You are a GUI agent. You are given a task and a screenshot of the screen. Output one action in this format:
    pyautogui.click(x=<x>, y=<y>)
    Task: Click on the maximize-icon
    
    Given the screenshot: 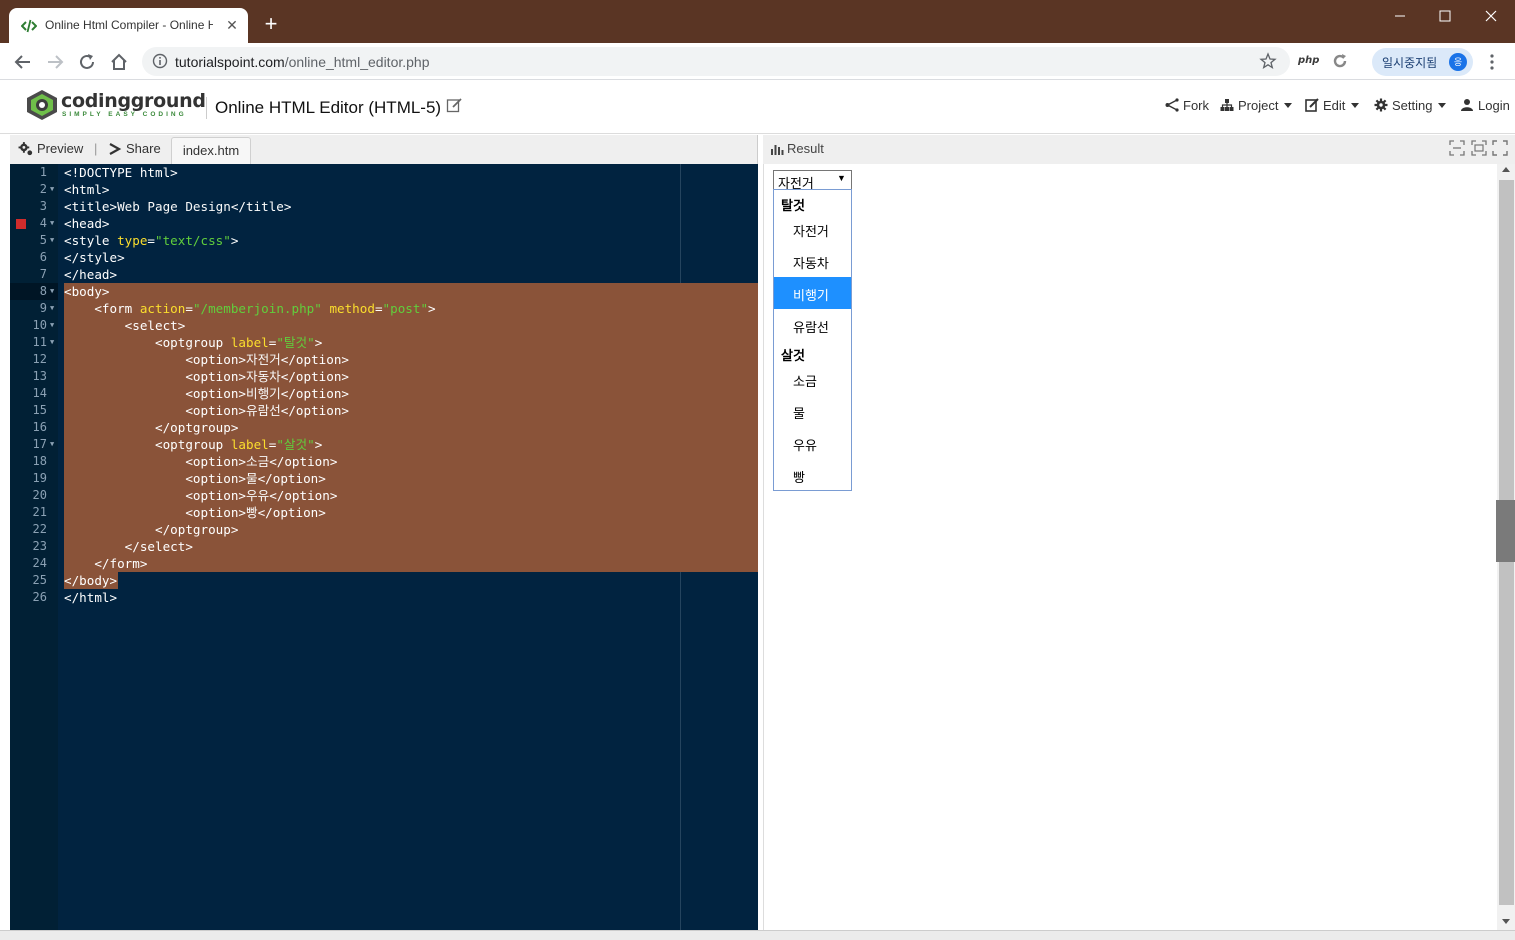 What is the action you would take?
    pyautogui.click(x=1445, y=16)
    